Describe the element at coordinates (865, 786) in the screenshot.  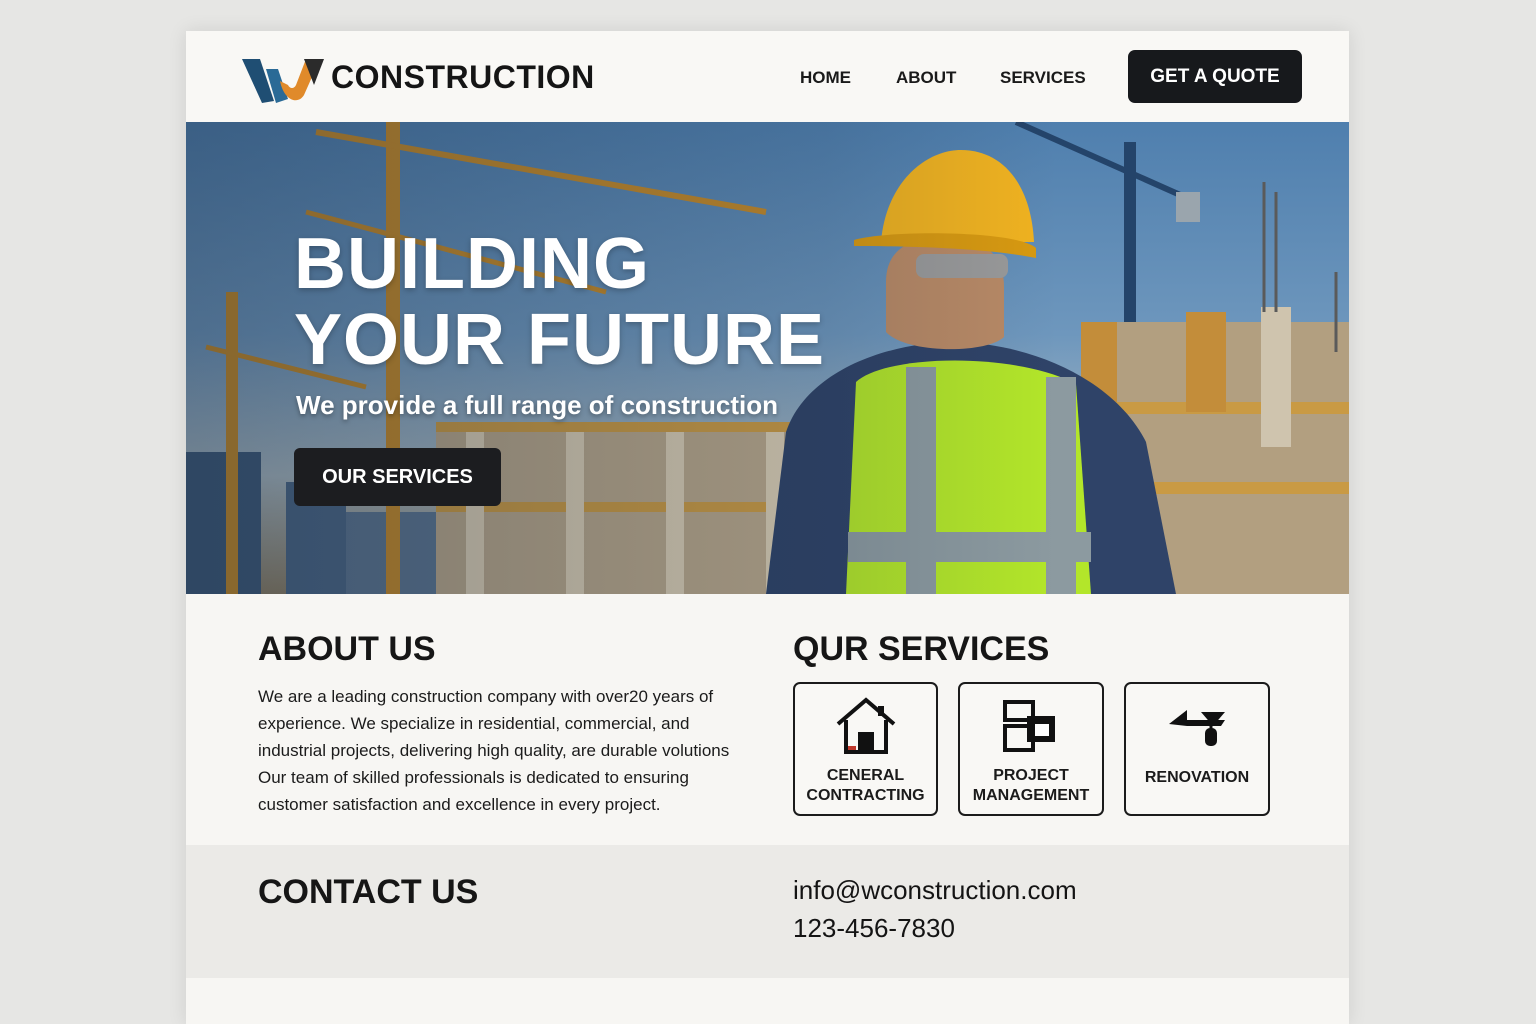
I see `service-label: CENERAL CONTRACTING` at that location.